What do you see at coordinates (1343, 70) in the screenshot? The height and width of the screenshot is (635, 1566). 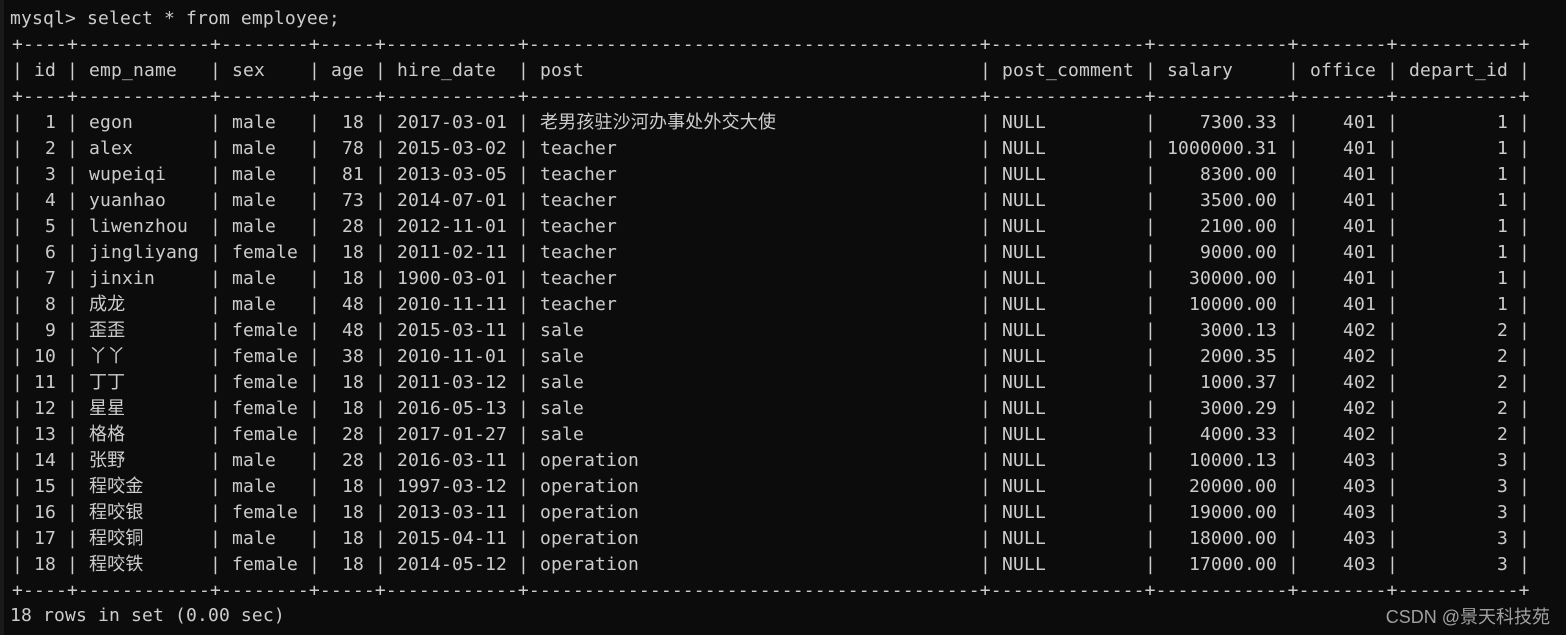 I see `header-office: office` at bounding box center [1343, 70].